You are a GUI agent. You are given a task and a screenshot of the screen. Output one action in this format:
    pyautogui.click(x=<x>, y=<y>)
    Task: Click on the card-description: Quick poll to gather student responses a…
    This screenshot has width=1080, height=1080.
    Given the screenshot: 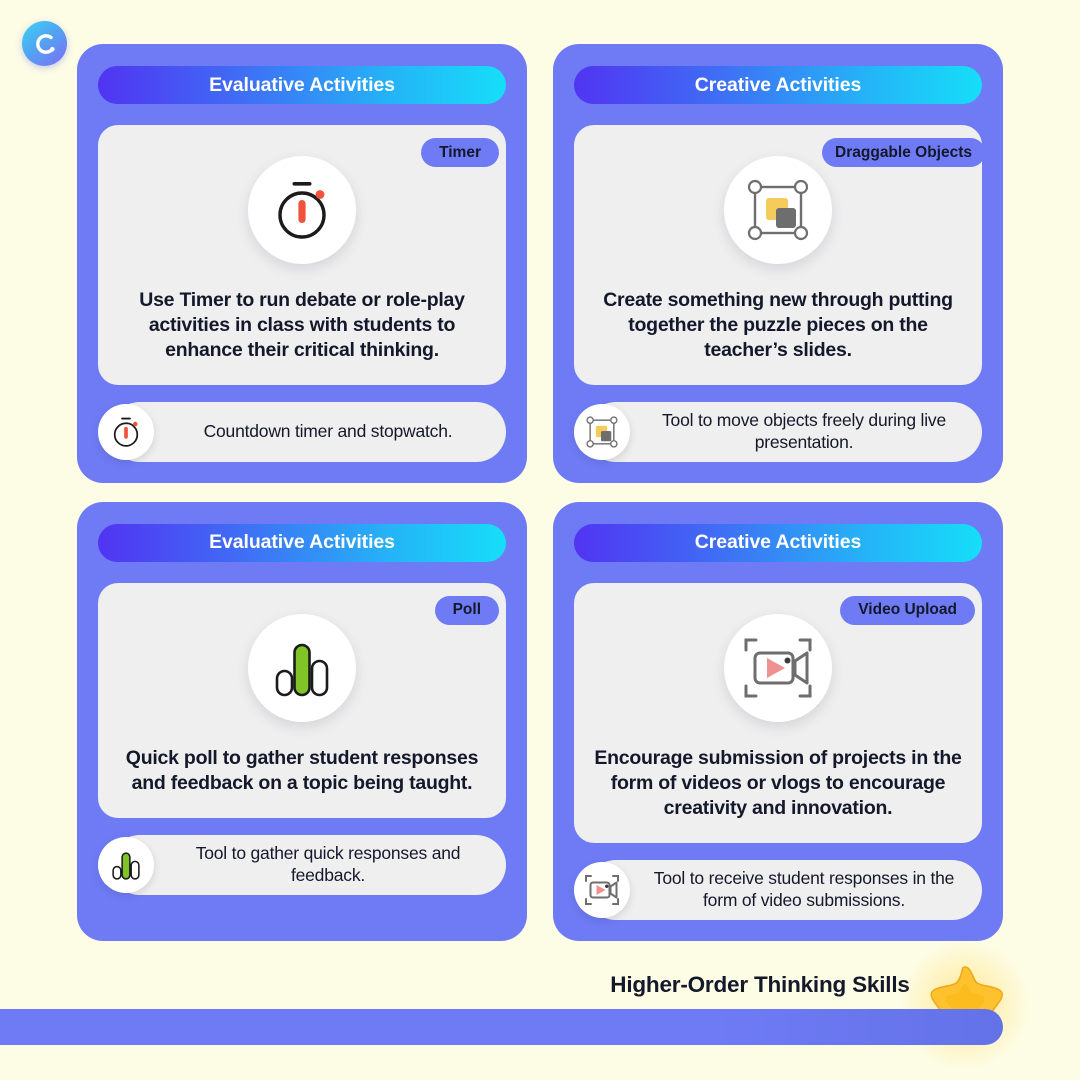 What is the action you would take?
    pyautogui.click(x=302, y=770)
    